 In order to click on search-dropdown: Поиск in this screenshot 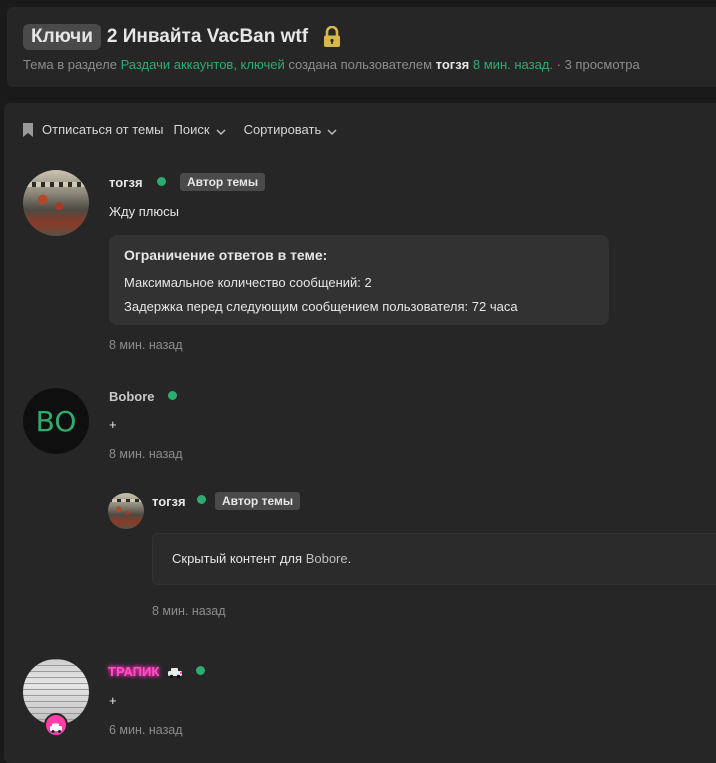, I will do `click(200, 129)`.